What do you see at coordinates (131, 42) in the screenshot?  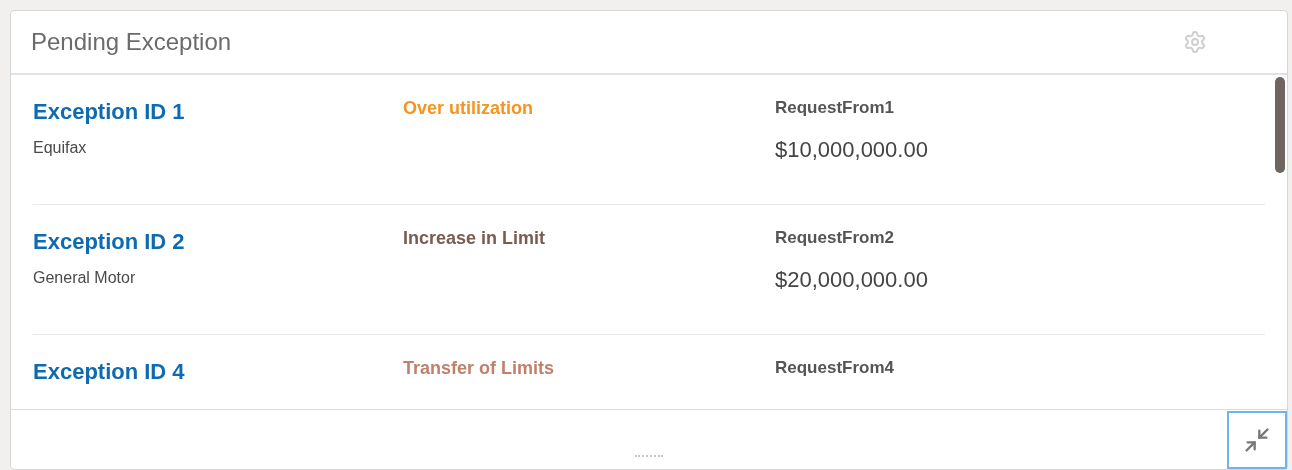 I see `panel-title: Pending Exception` at bounding box center [131, 42].